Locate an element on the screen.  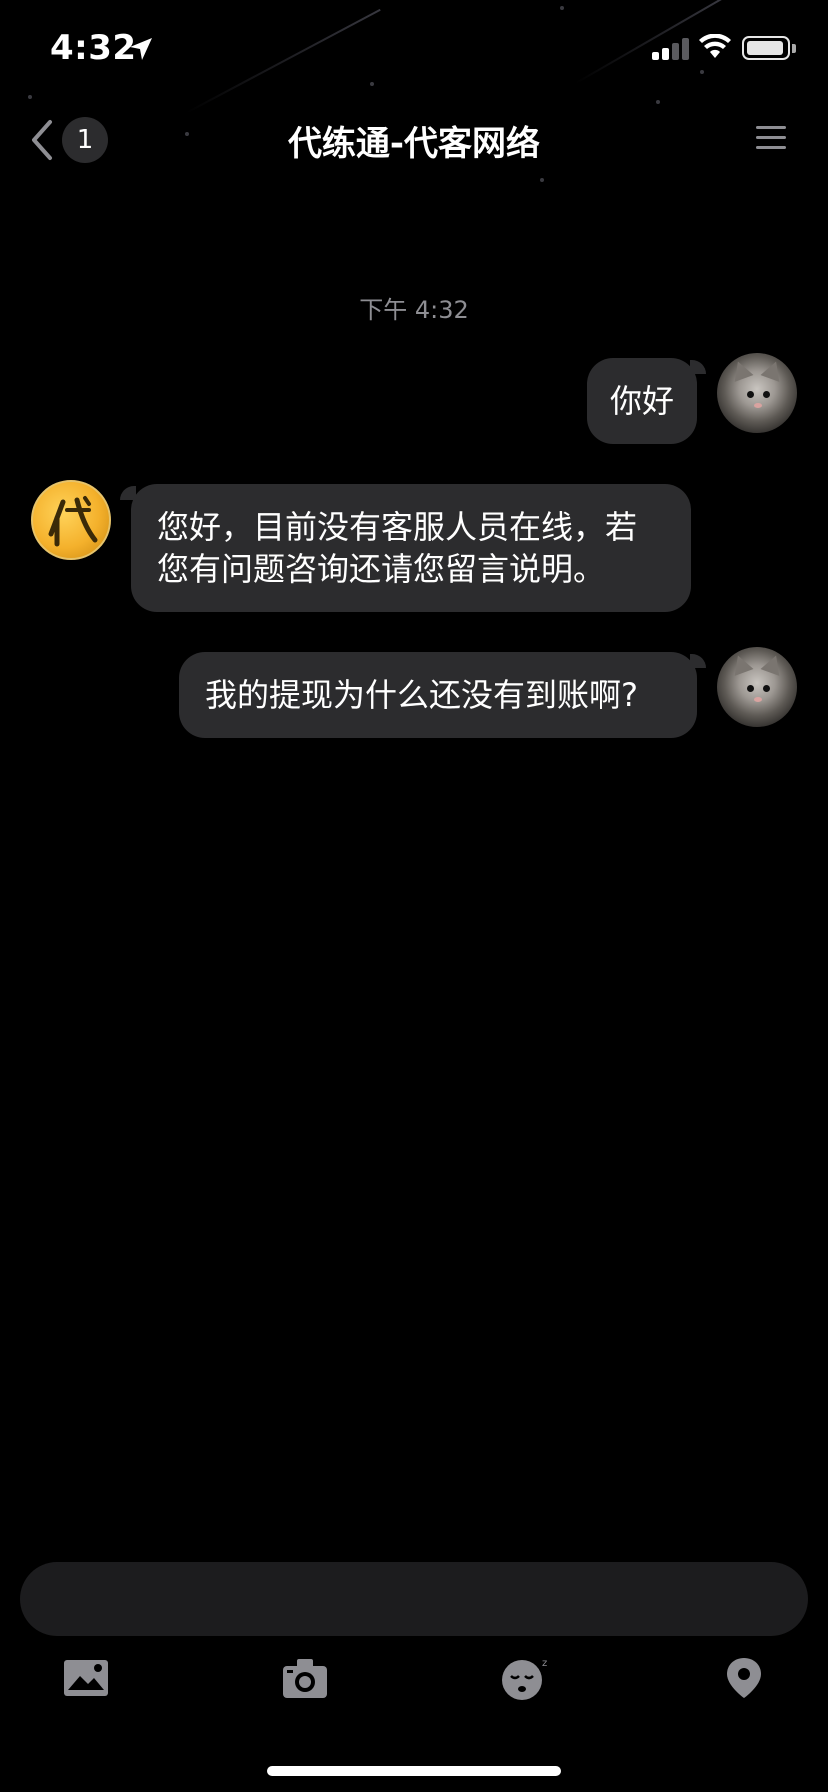
message-text: 你好 is located at coordinates (641, 401).